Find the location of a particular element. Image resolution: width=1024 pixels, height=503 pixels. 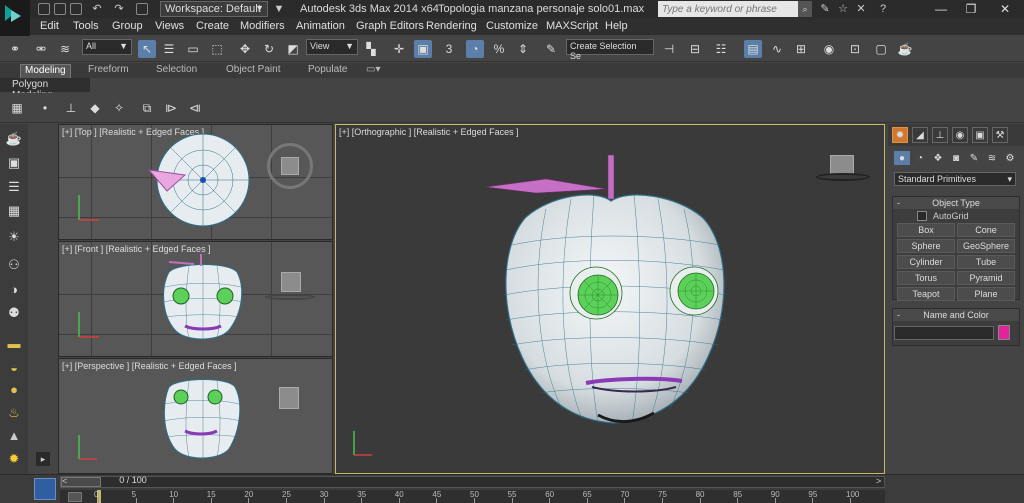

mini-listener-icon is located at coordinates (45, 489).